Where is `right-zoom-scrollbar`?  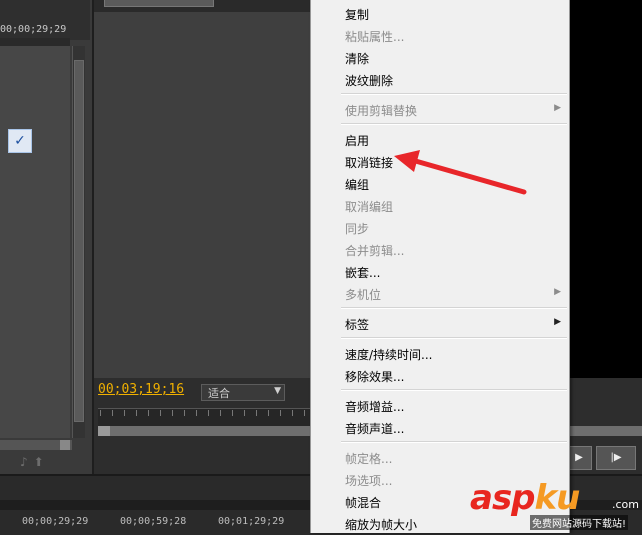
right-zoom-scrollbar is located at coordinates (605, 431).